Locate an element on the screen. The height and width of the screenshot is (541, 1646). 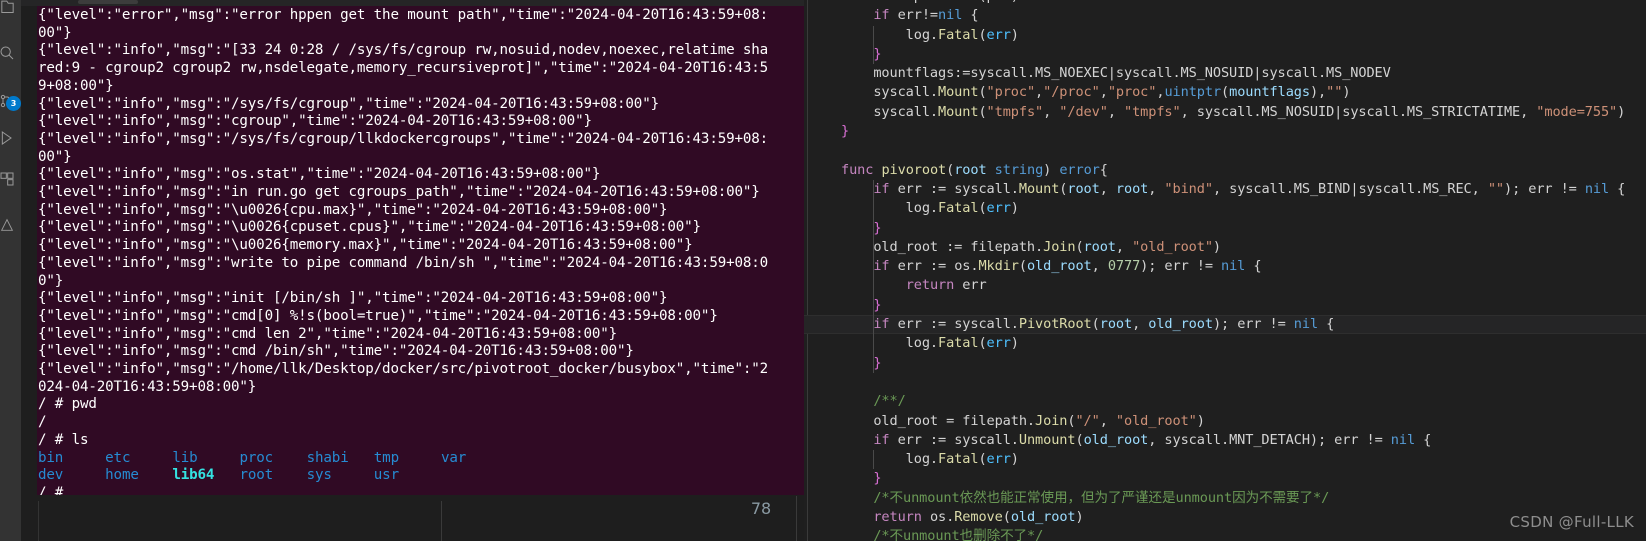
code-token: Mkdir is located at coordinates (998, 266).